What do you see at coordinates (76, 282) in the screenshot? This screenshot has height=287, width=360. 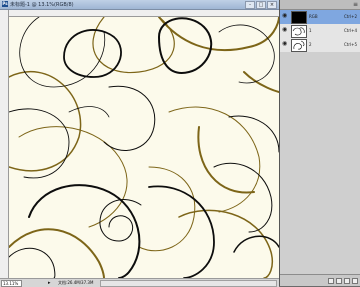 I see `document-info: 文档:26.4M/37.3M` at bounding box center [76, 282].